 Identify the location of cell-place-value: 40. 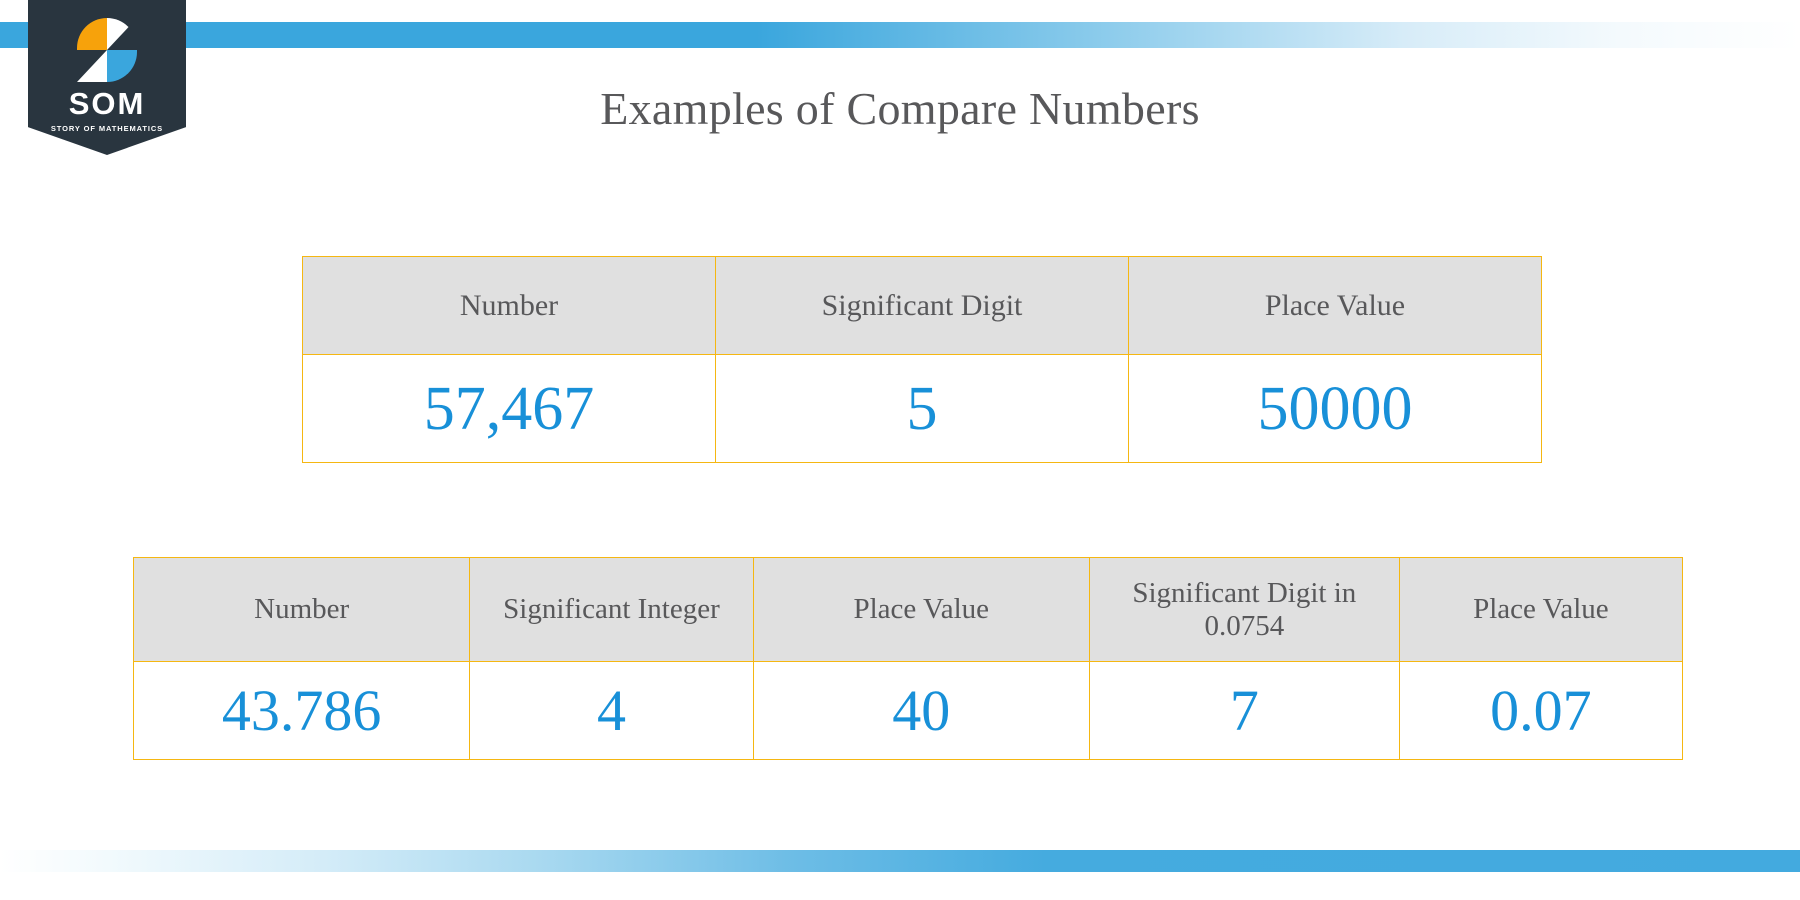
(921, 710).